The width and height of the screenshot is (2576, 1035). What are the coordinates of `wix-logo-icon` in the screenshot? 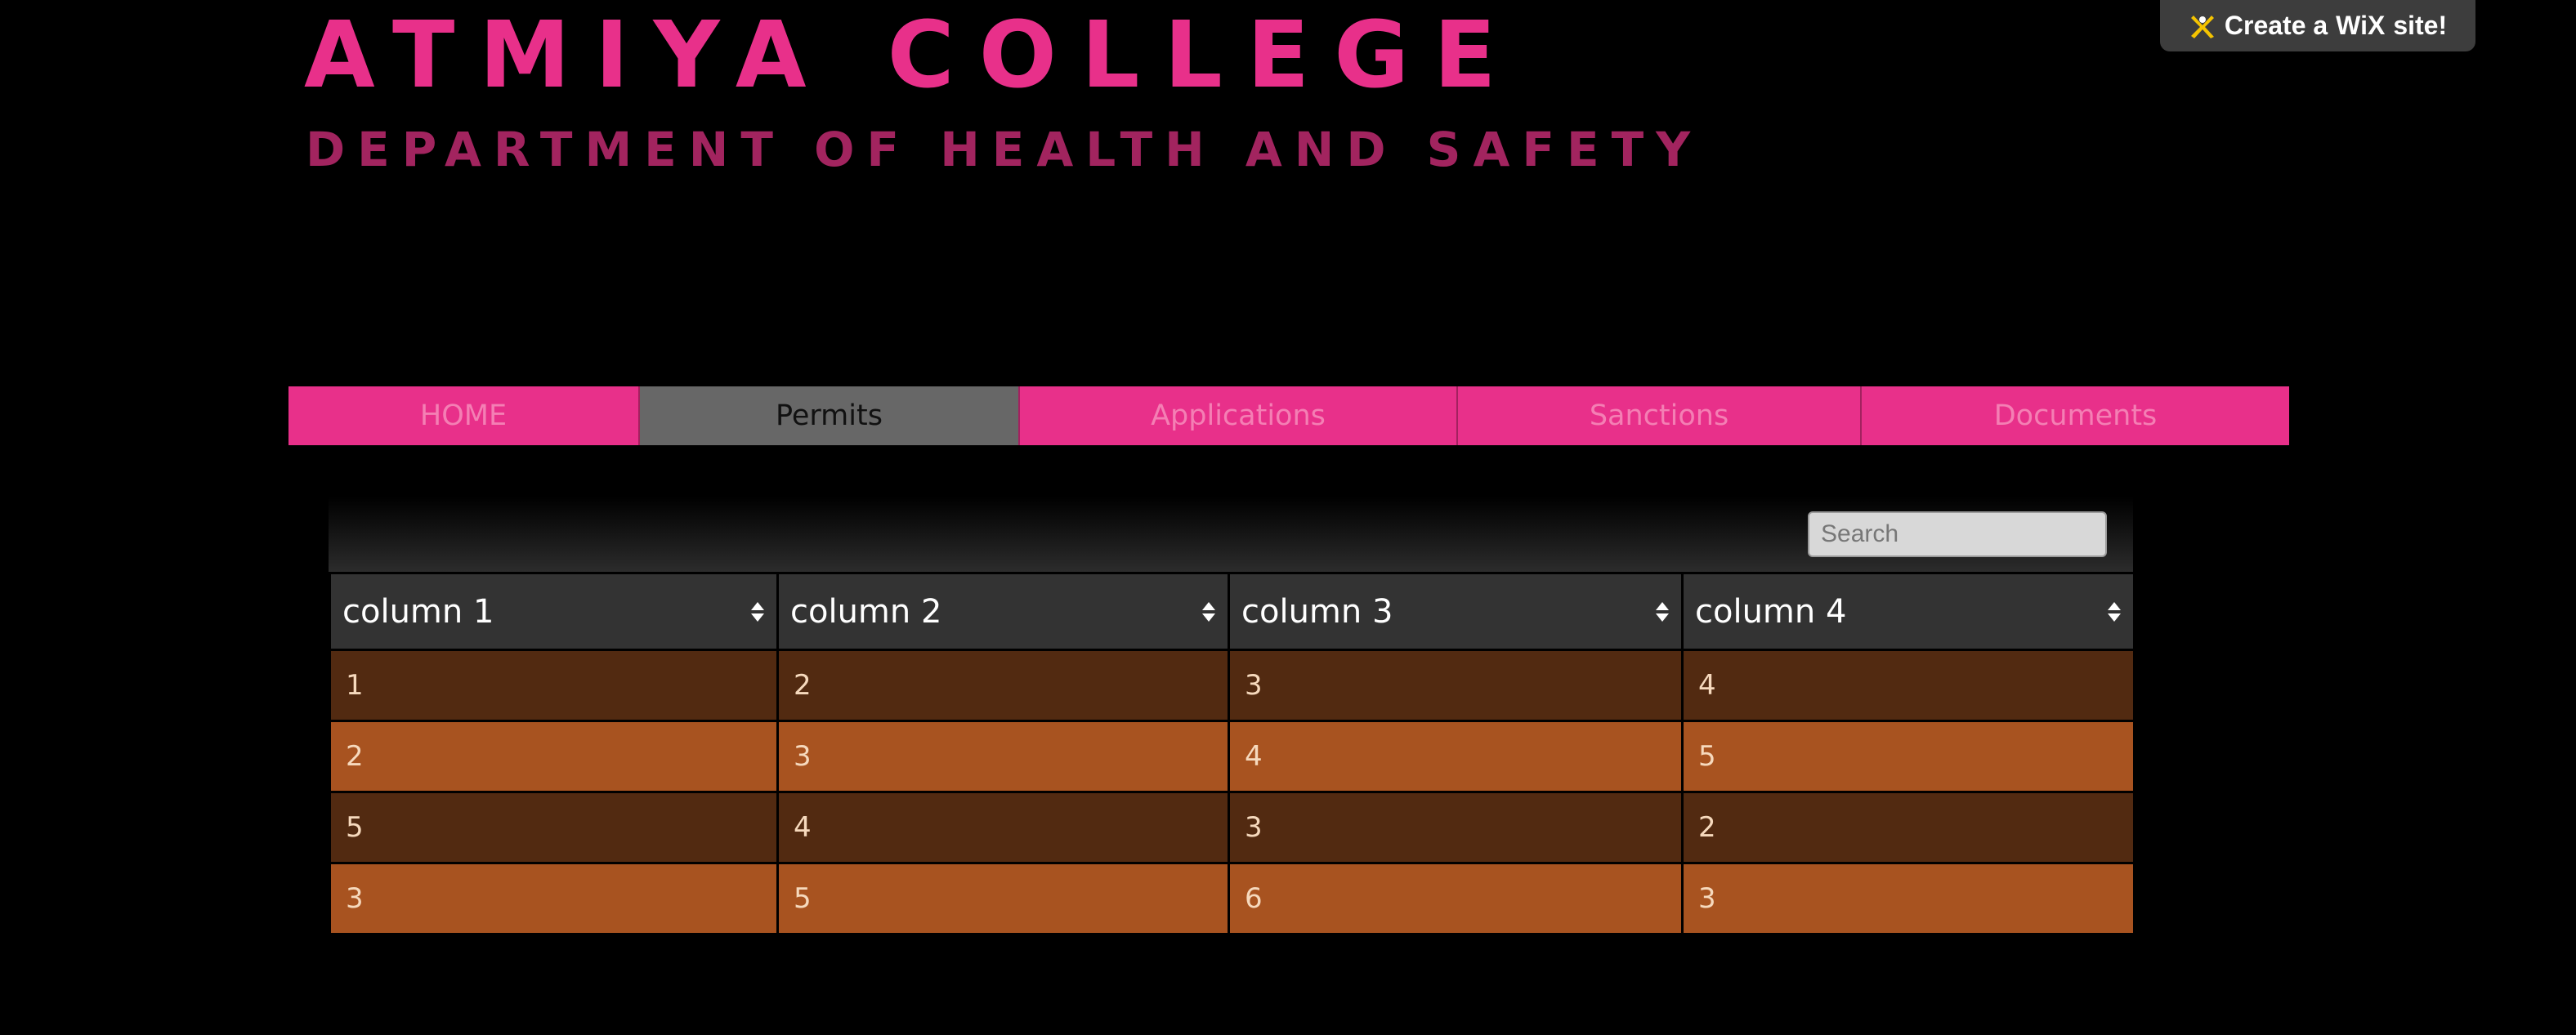 It's located at (2202, 26).